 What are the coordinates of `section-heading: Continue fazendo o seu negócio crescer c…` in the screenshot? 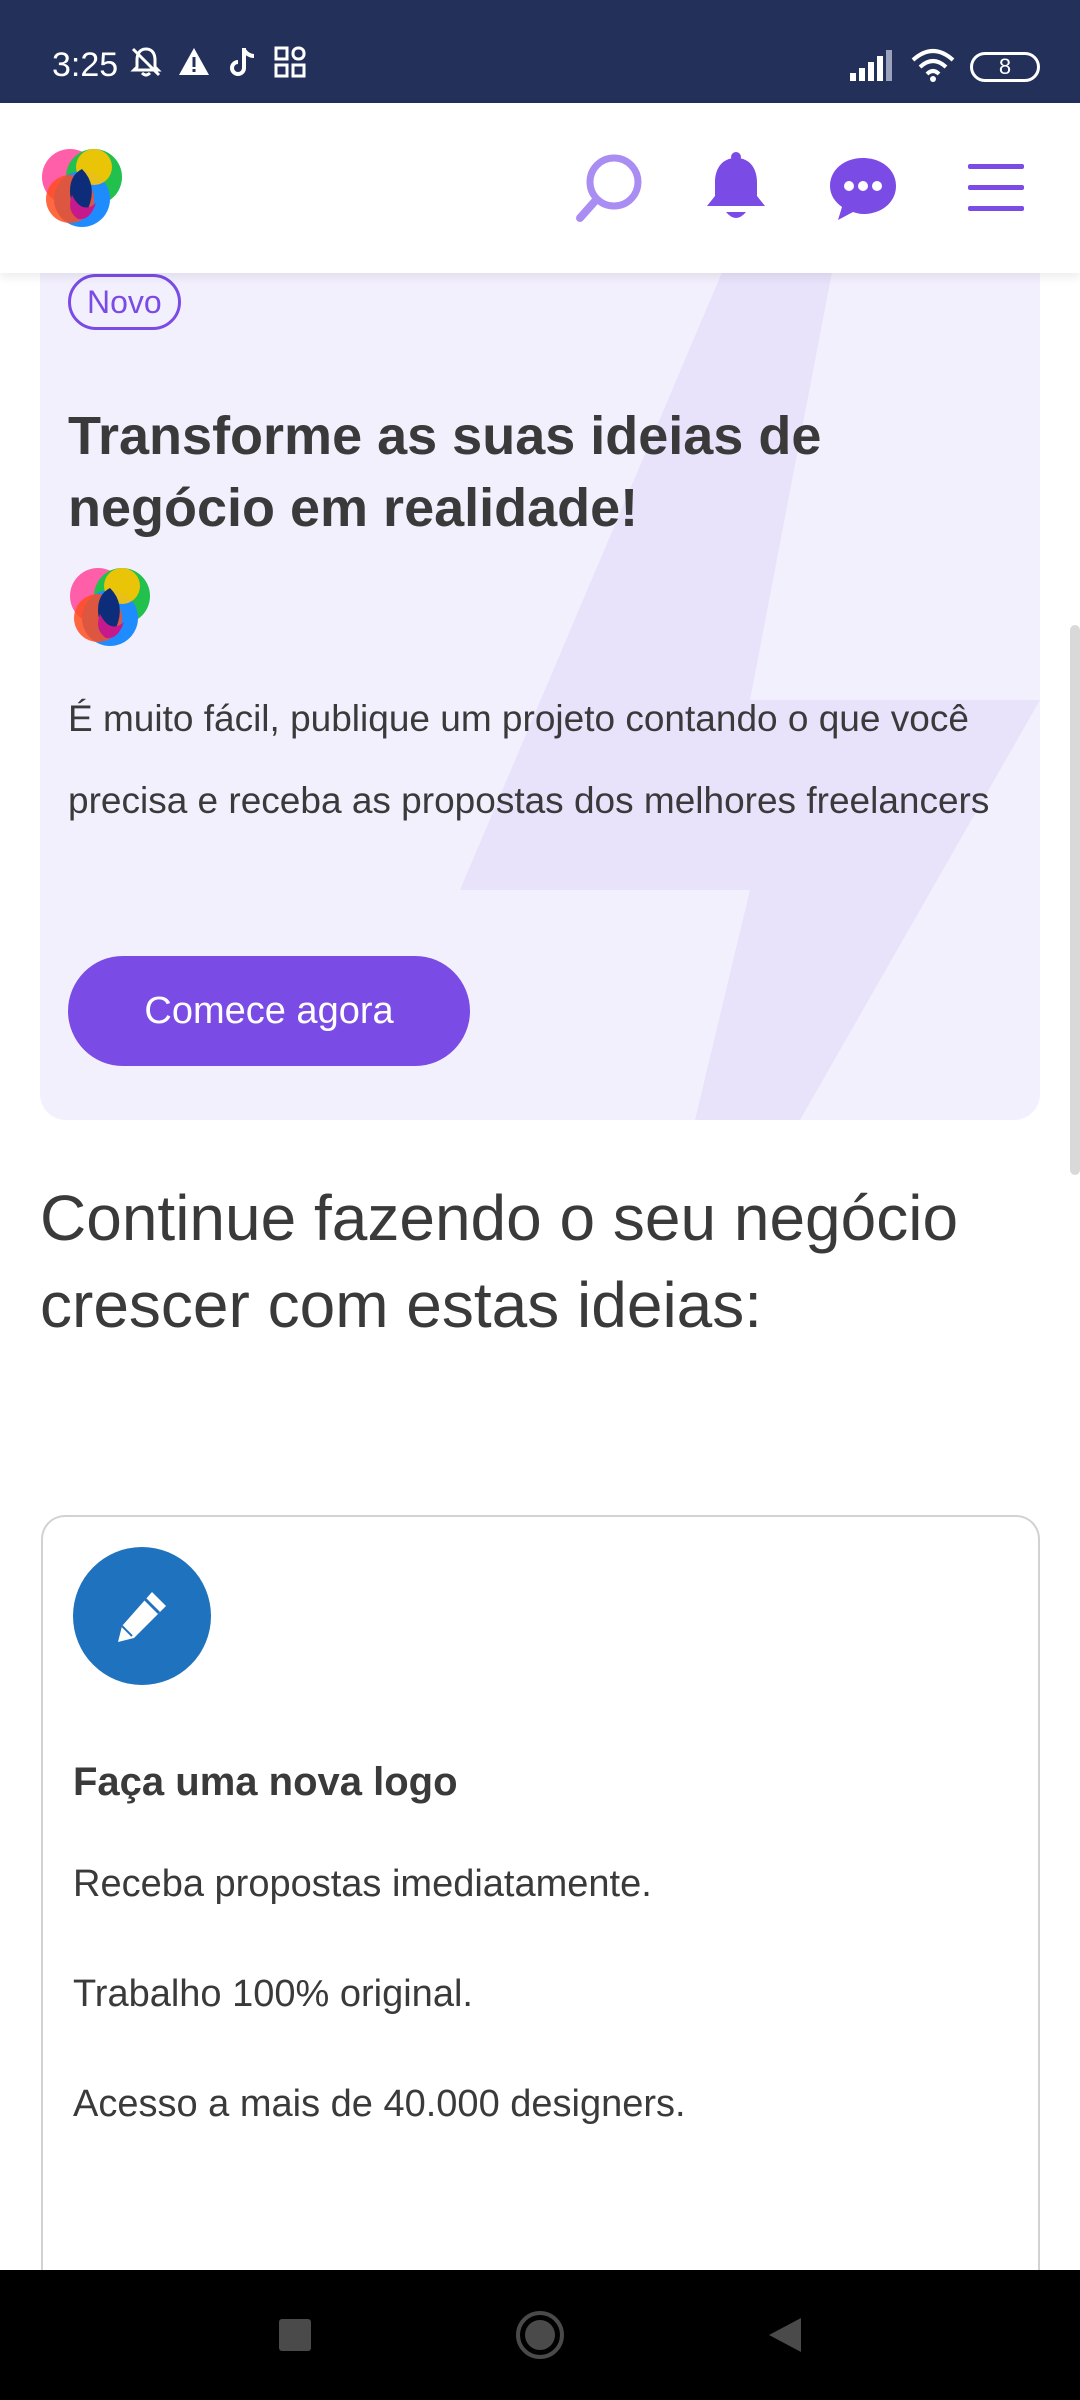 It's located at (499, 1261).